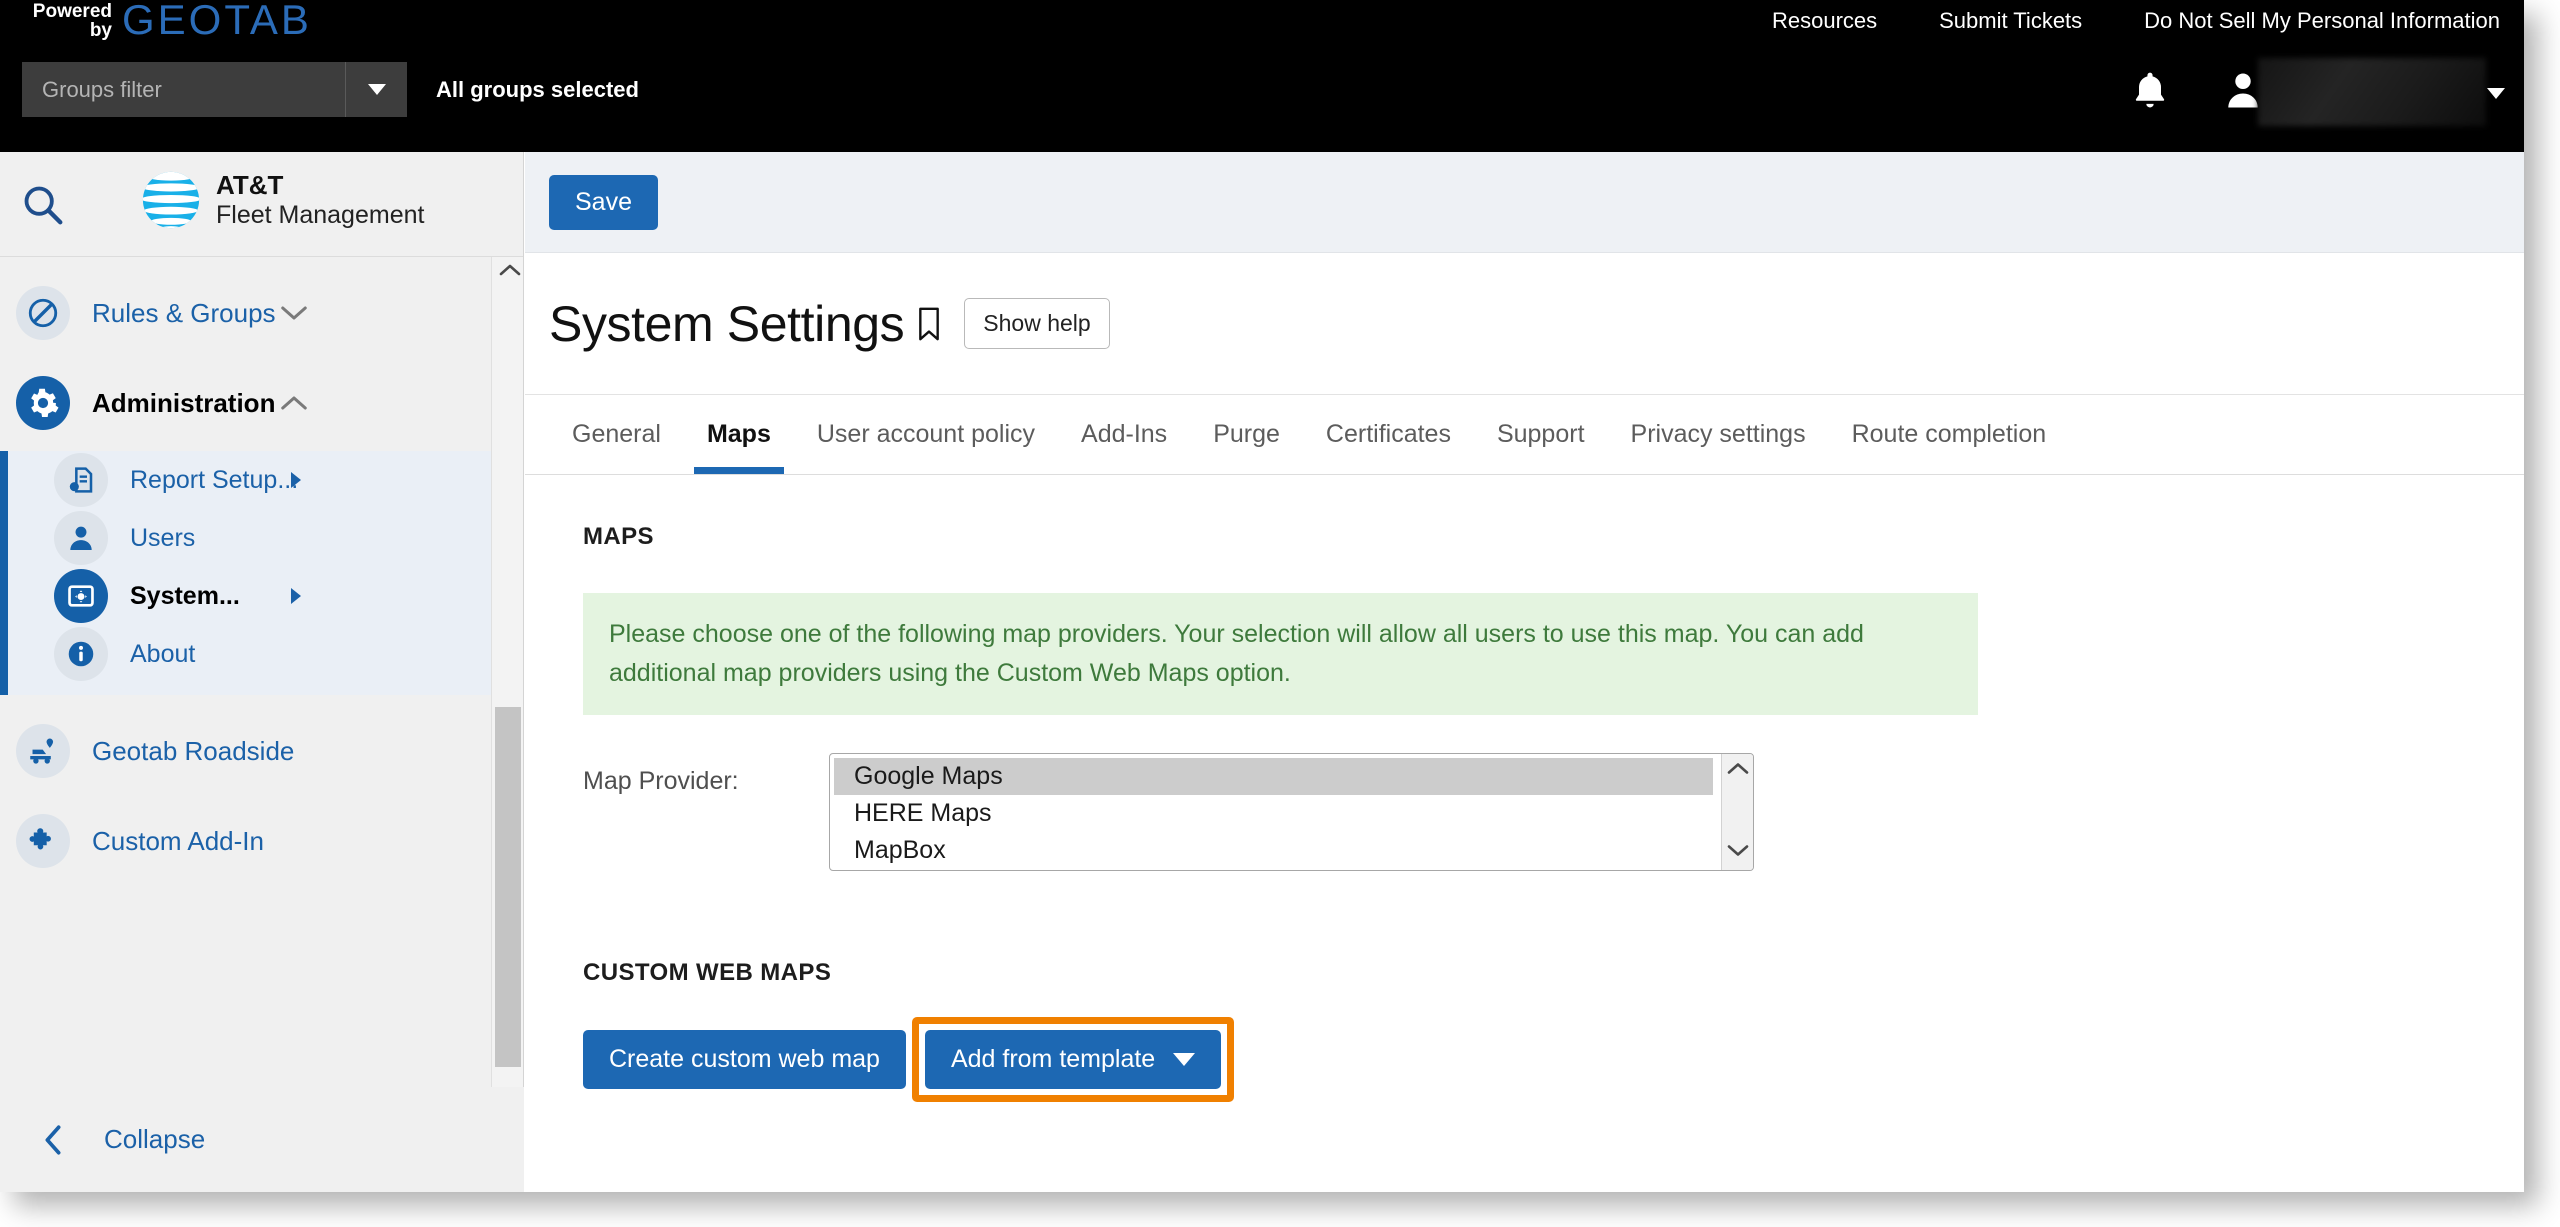  Describe the element at coordinates (184, 312) in the screenshot. I see `sidebar-item-label: Rules & Groups` at that location.